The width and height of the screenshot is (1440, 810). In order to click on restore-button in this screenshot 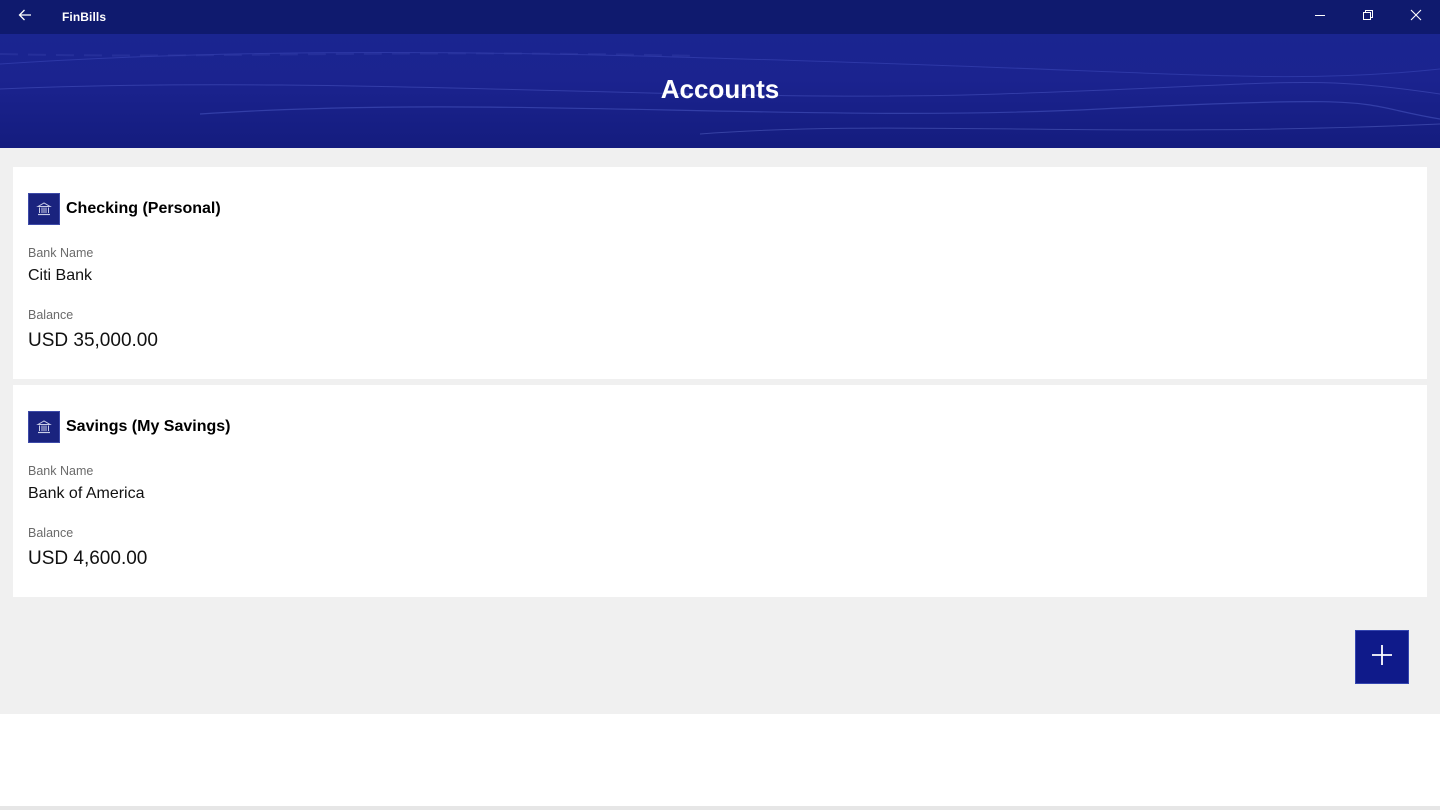, I will do `click(1368, 17)`.